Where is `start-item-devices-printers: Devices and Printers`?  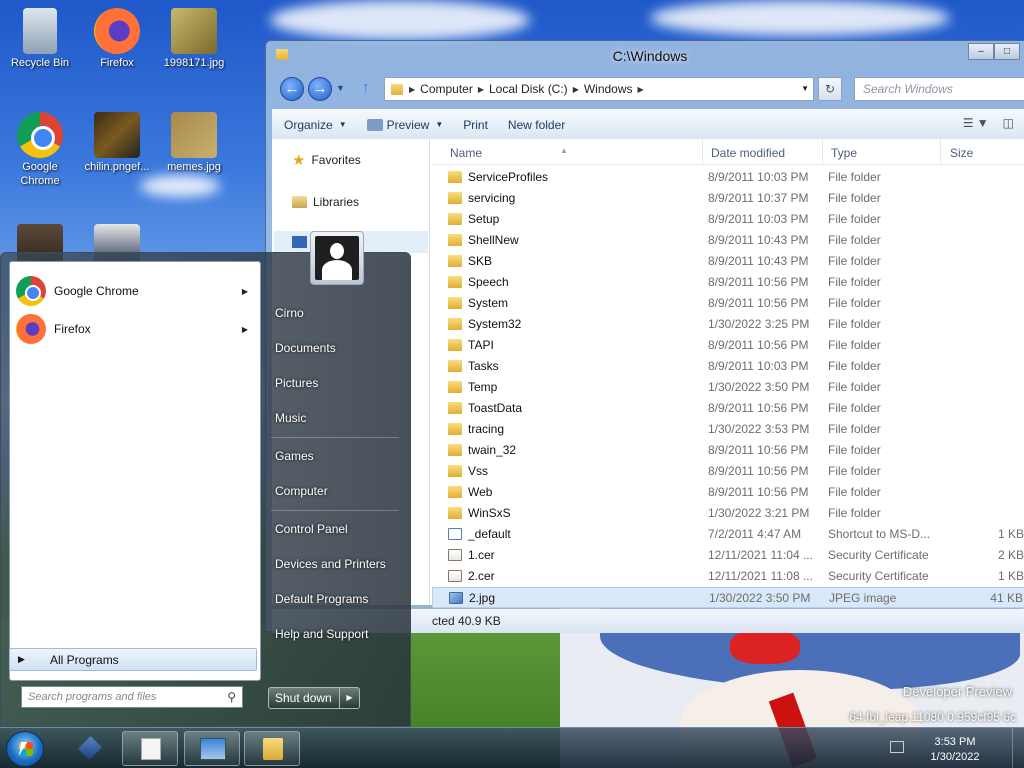 start-item-devices-printers: Devices and Printers is located at coordinates (330, 564).